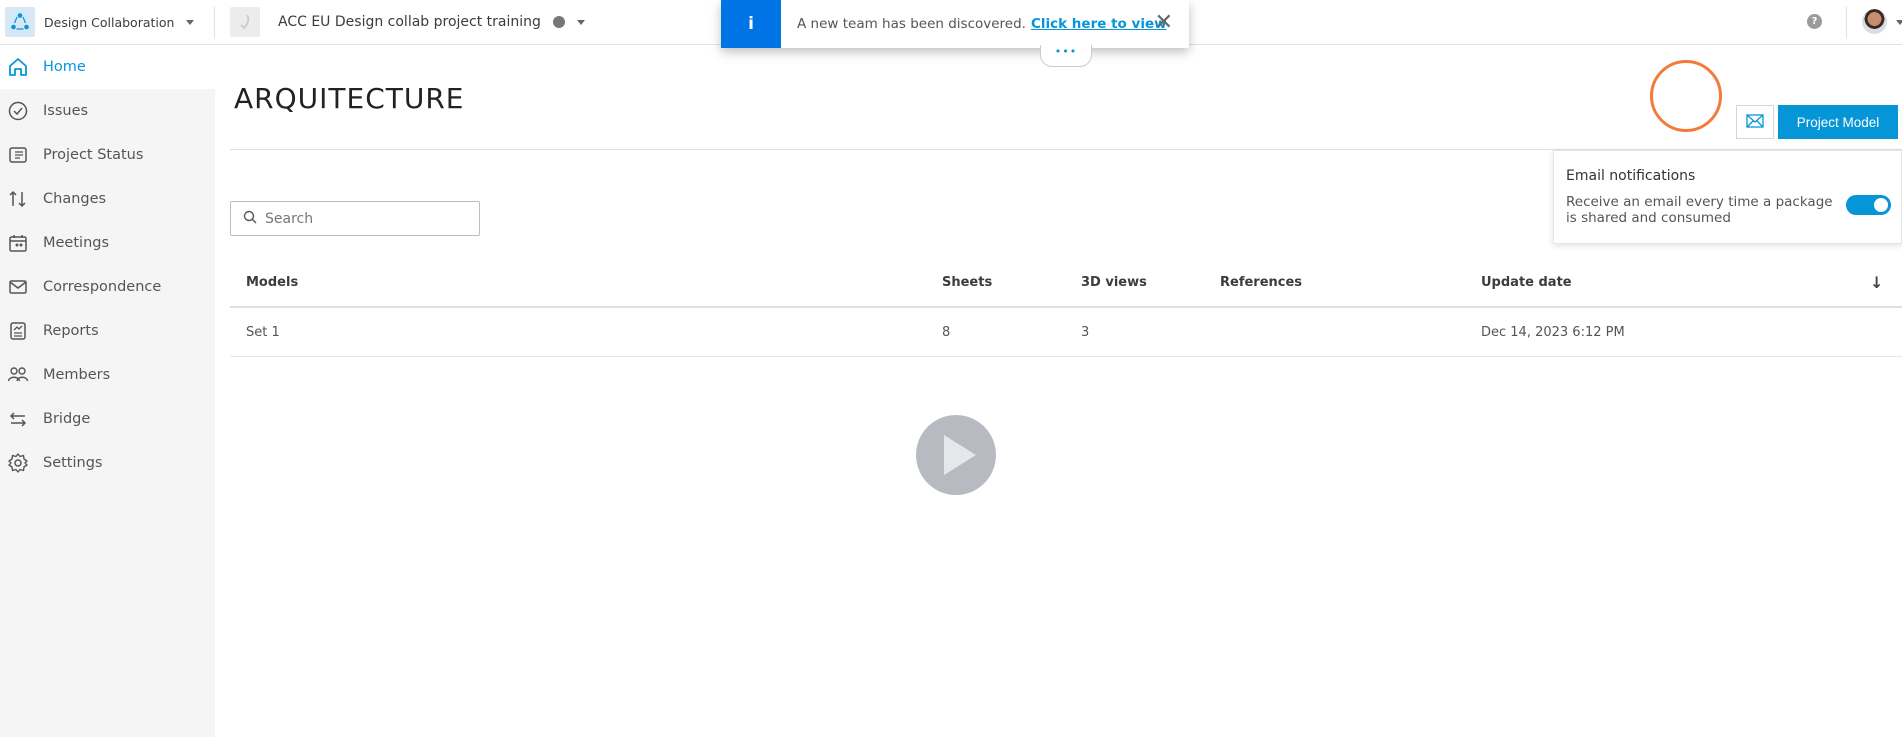  Describe the element at coordinates (911, 24) in the screenshot. I see `banner-message: A new team has been discovered.` at that location.